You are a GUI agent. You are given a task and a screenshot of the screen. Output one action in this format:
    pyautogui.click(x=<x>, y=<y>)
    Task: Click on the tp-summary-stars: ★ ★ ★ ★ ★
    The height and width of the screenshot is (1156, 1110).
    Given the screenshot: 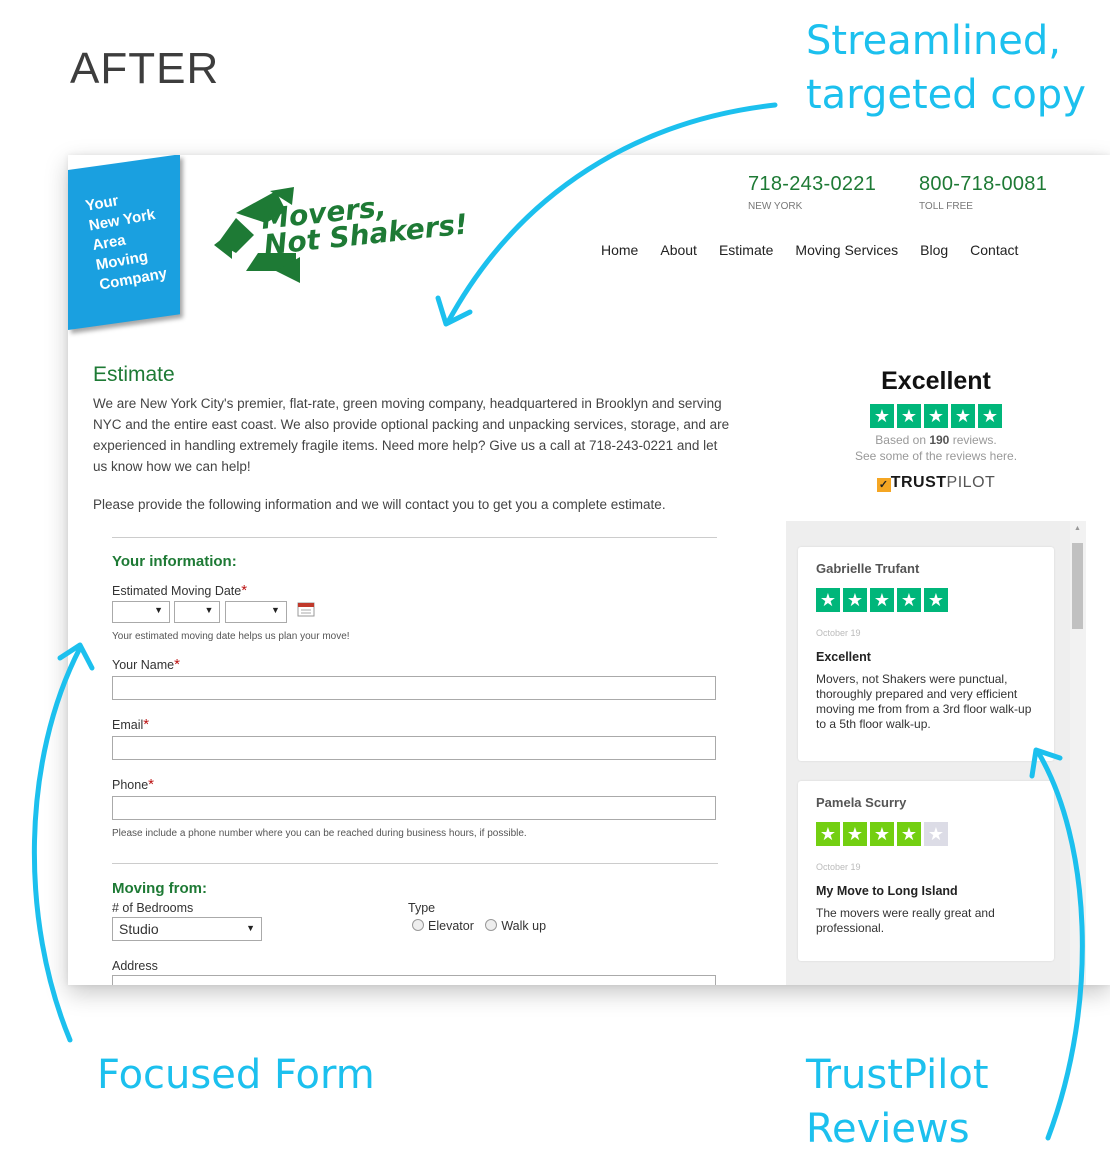 What is the action you would take?
    pyautogui.click(x=936, y=416)
    